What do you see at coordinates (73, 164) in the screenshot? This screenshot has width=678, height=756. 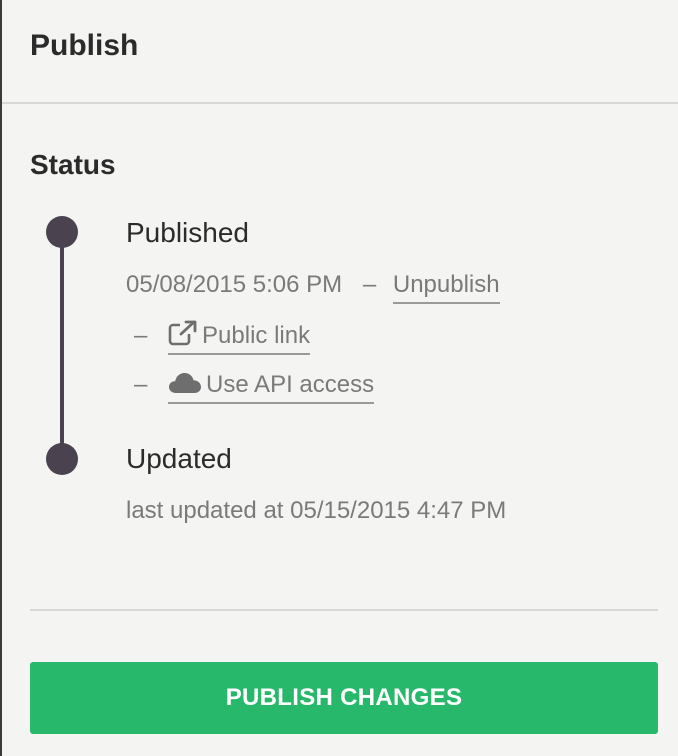 I see `status-heading: Status` at bounding box center [73, 164].